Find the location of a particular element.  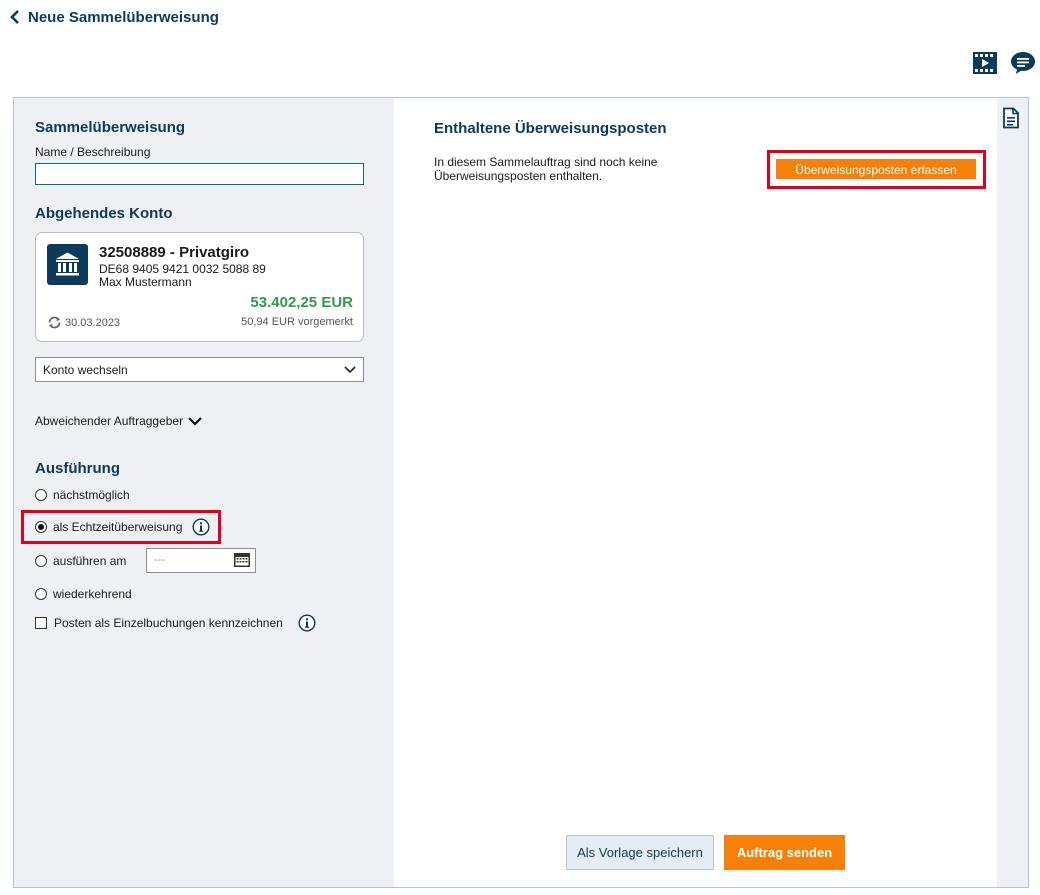

top-bar: Neue Sammelüberweisung is located at coordinates (520, 20).